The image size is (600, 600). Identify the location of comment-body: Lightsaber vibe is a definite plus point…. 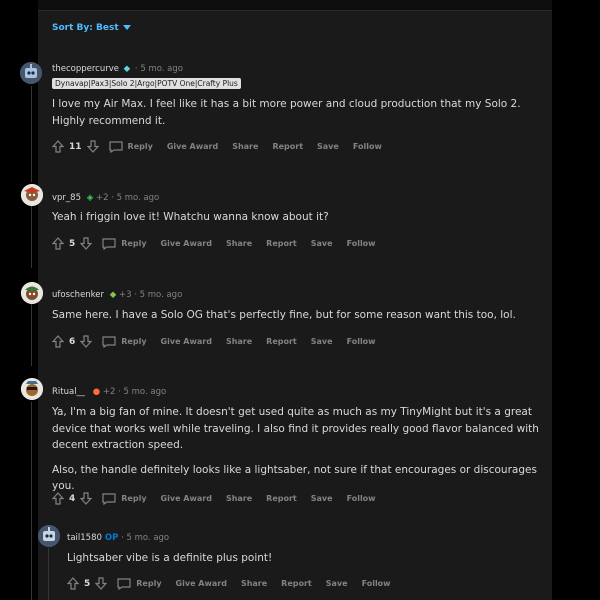
(307, 562).